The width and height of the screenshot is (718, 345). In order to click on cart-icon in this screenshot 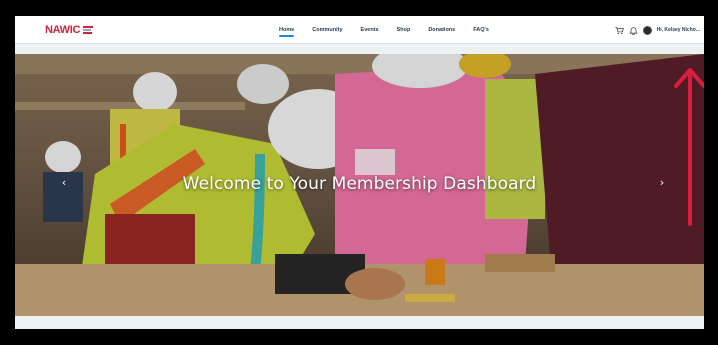, I will do `click(619, 30)`.